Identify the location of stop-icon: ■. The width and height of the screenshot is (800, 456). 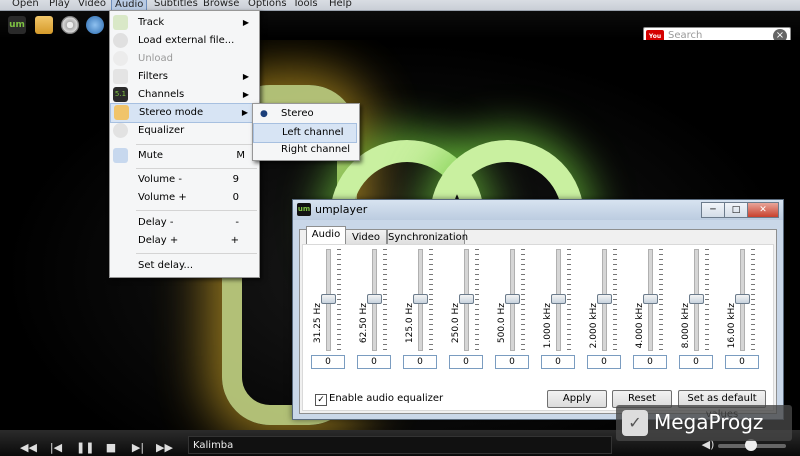
(111, 448).